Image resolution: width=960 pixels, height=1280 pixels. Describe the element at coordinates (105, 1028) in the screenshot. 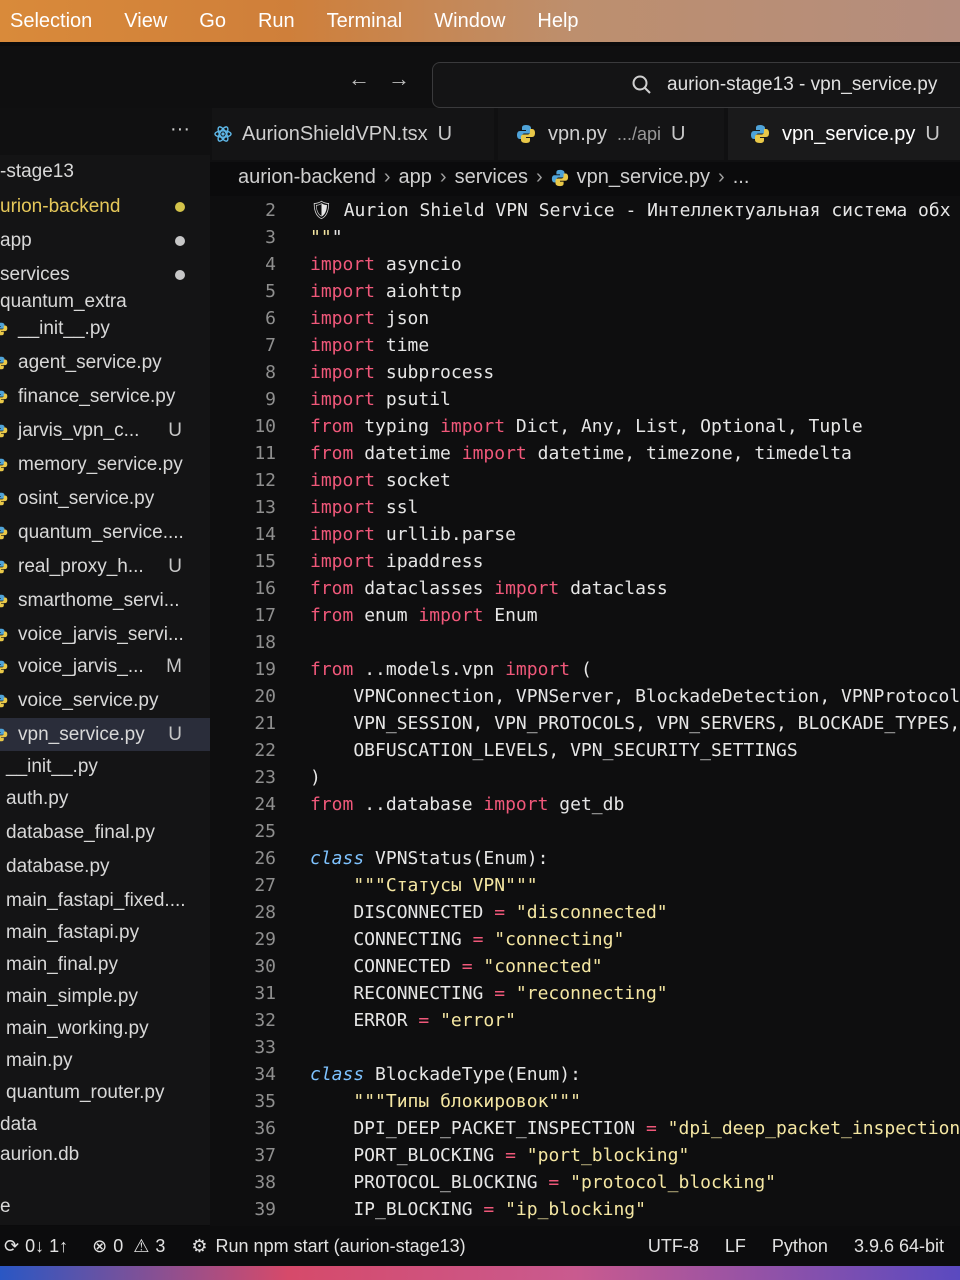

I see `sidebar-item: main_working.py` at that location.